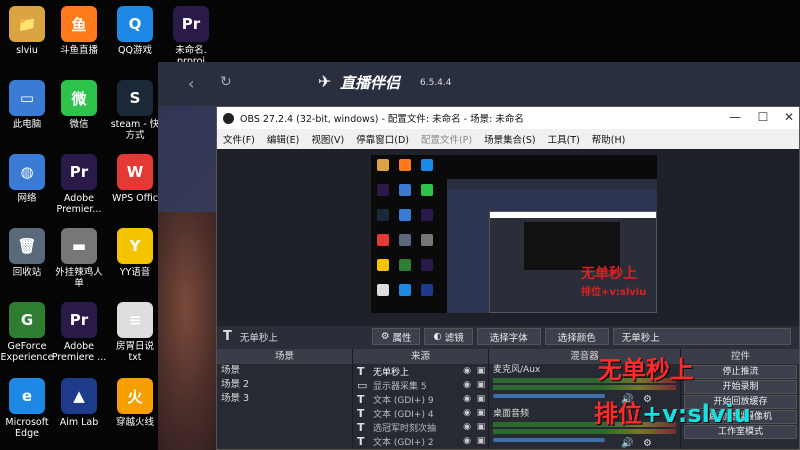 The width and height of the screenshot is (800, 450). I want to click on source-item-label: 显示器采集 5, so click(400, 386).